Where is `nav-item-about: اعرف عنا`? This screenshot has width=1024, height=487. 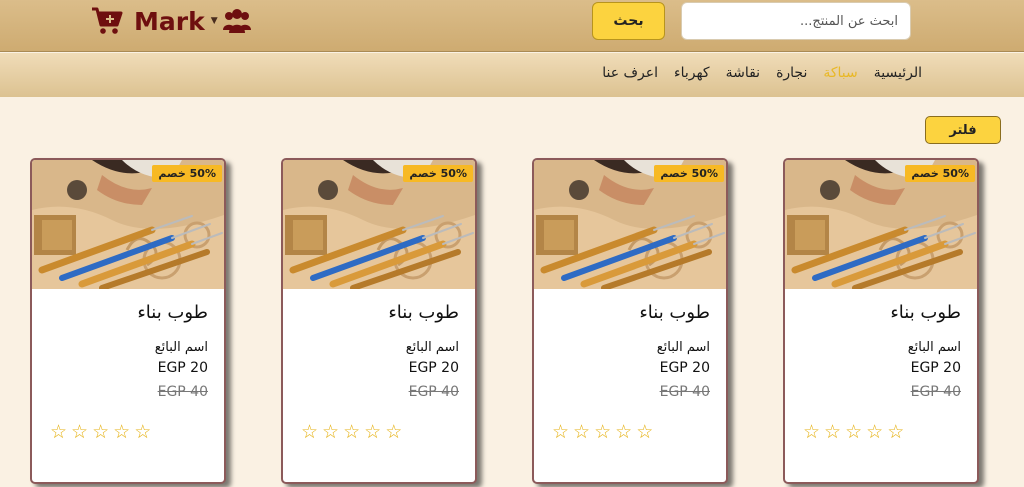
nav-item-about: اعرف عنا is located at coordinates (630, 73).